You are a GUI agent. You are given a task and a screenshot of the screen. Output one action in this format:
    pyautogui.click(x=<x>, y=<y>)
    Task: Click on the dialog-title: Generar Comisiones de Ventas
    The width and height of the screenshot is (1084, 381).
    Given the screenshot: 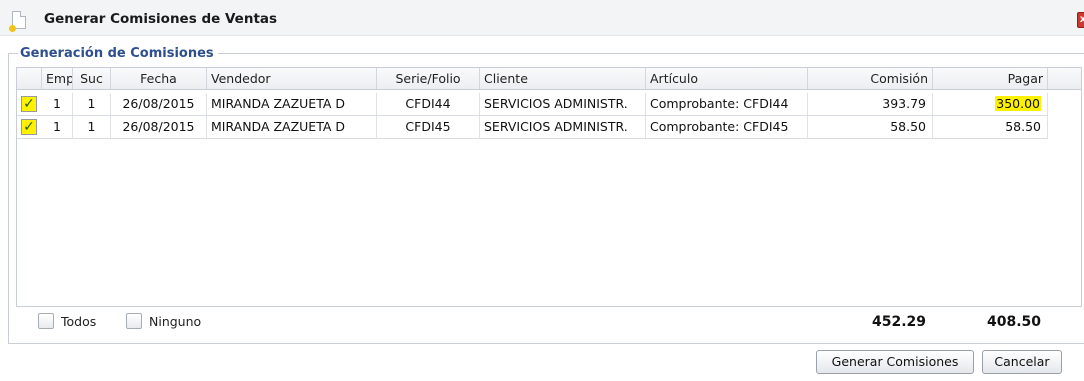 What is the action you would take?
    pyautogui.click(x=161, y=19)
    